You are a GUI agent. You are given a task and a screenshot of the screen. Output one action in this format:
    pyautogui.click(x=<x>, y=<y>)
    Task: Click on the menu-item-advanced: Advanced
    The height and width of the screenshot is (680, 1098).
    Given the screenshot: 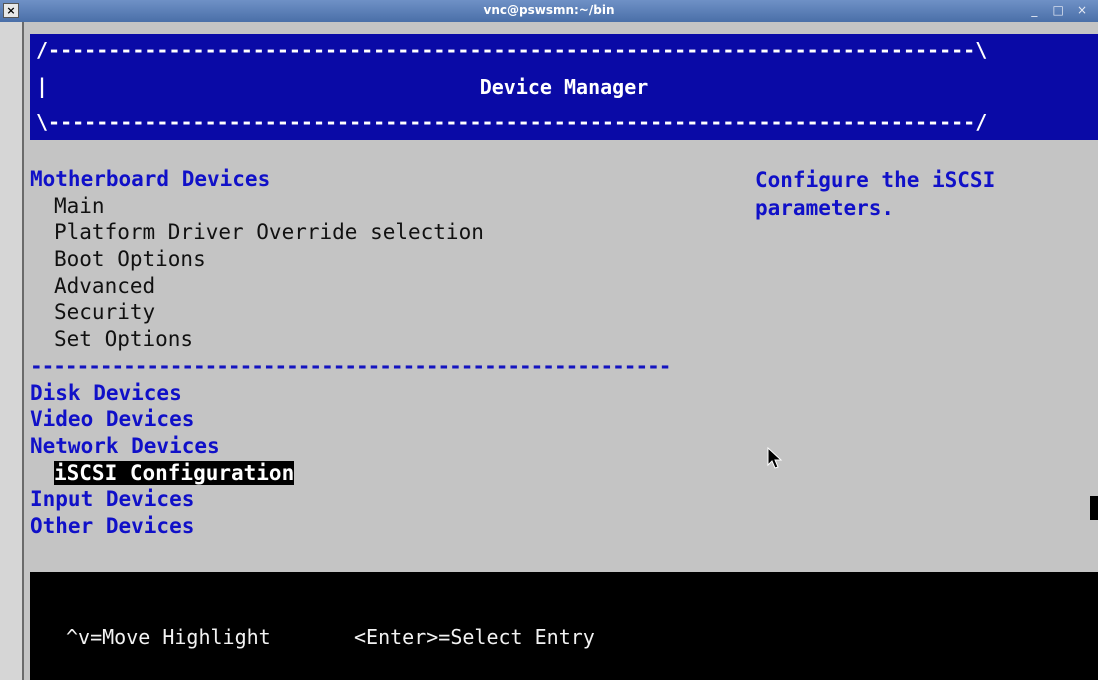 What is the action you would take?
    pyautogui.click(x=390, y=286)
    